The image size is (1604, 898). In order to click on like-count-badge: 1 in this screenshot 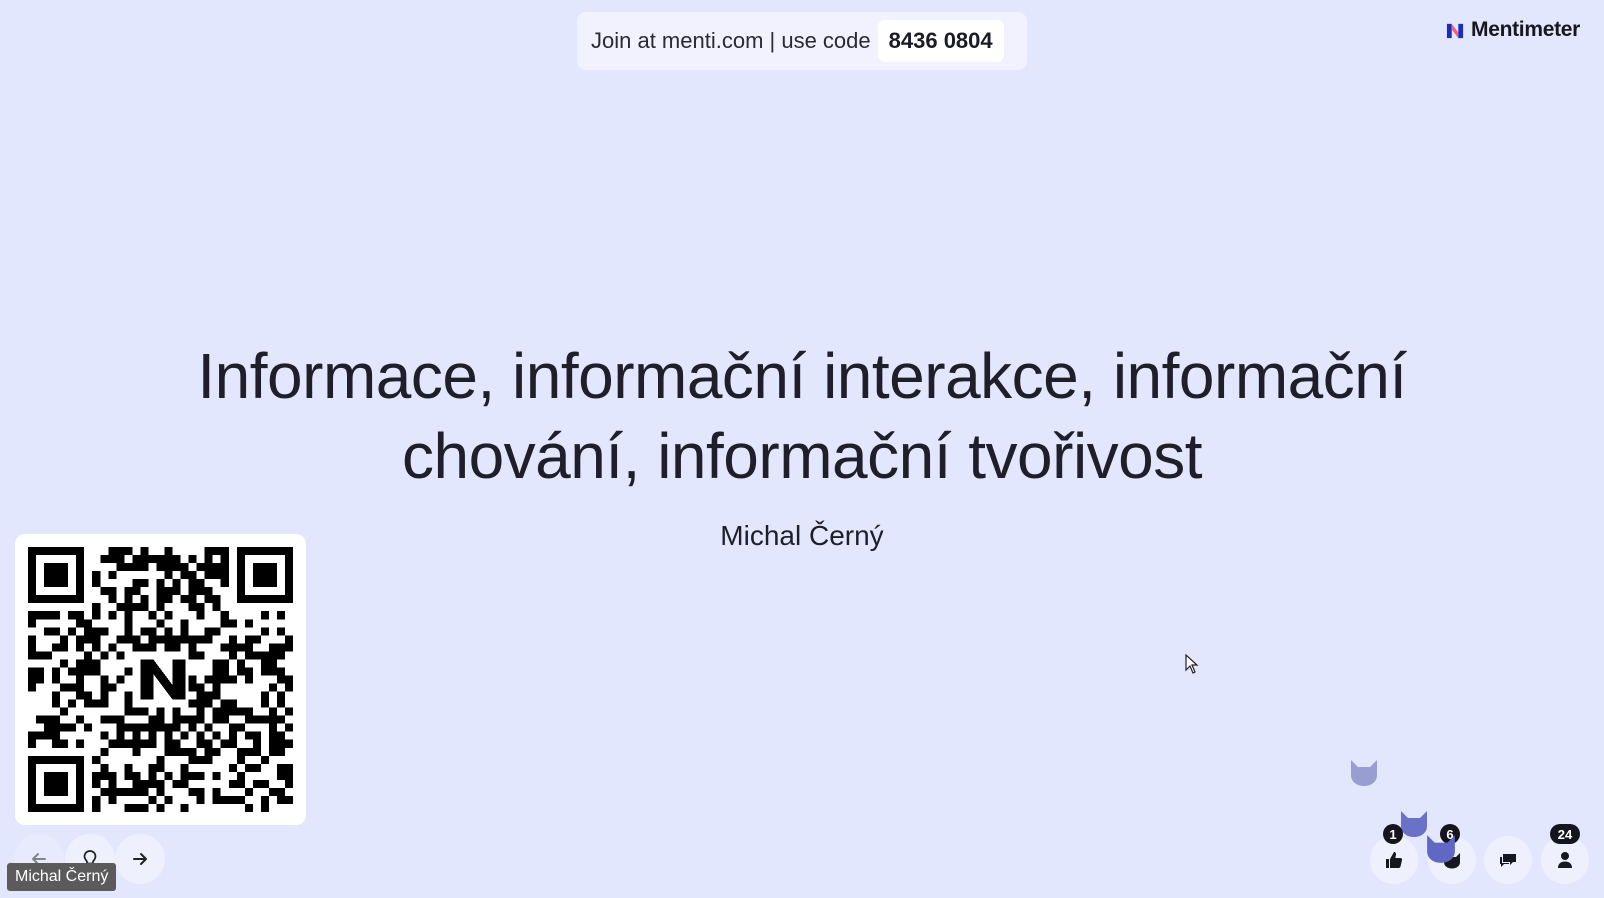, I will do `click(1393, 834)`.